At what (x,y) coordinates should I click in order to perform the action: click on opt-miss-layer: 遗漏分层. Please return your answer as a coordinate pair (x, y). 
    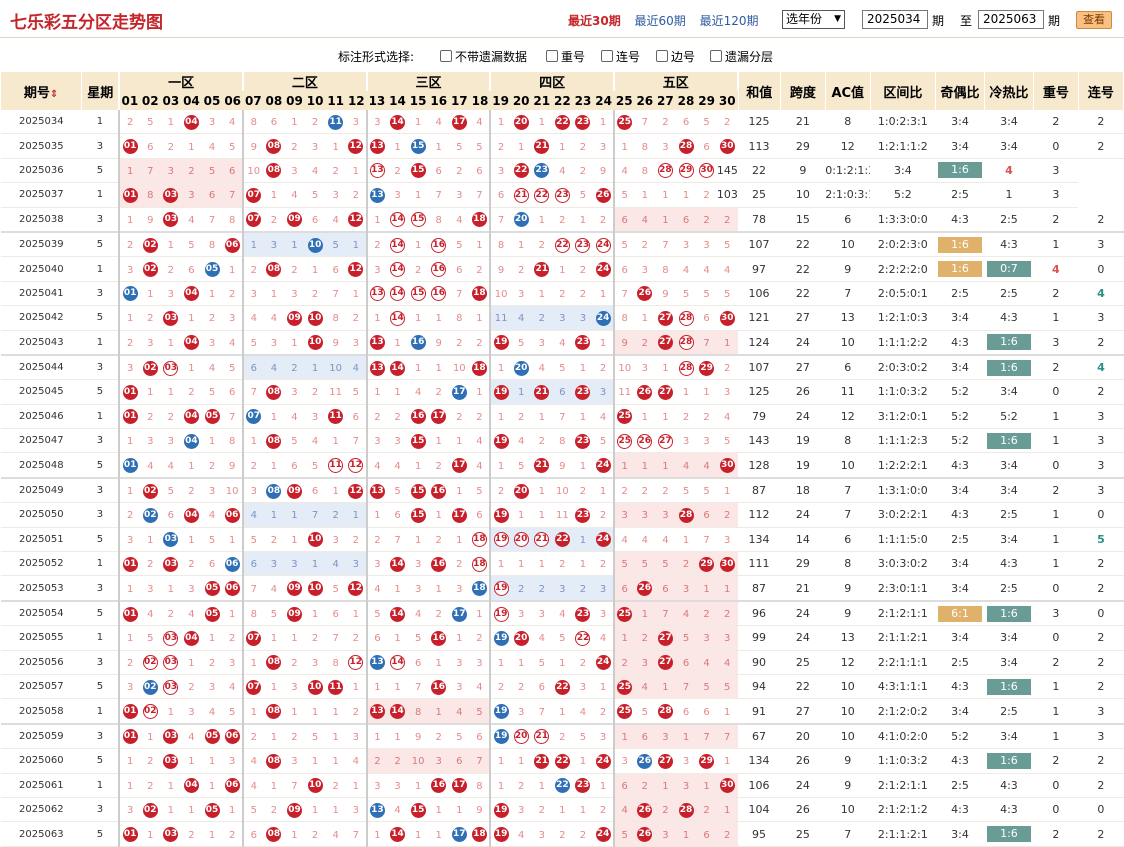
    Looking at the image, I should click on (741, 56).